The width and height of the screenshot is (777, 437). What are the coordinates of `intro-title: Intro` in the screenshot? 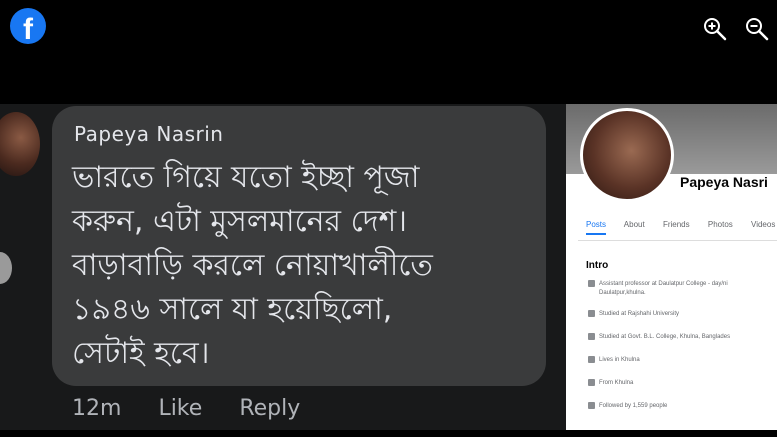 It's located at (597, 265).